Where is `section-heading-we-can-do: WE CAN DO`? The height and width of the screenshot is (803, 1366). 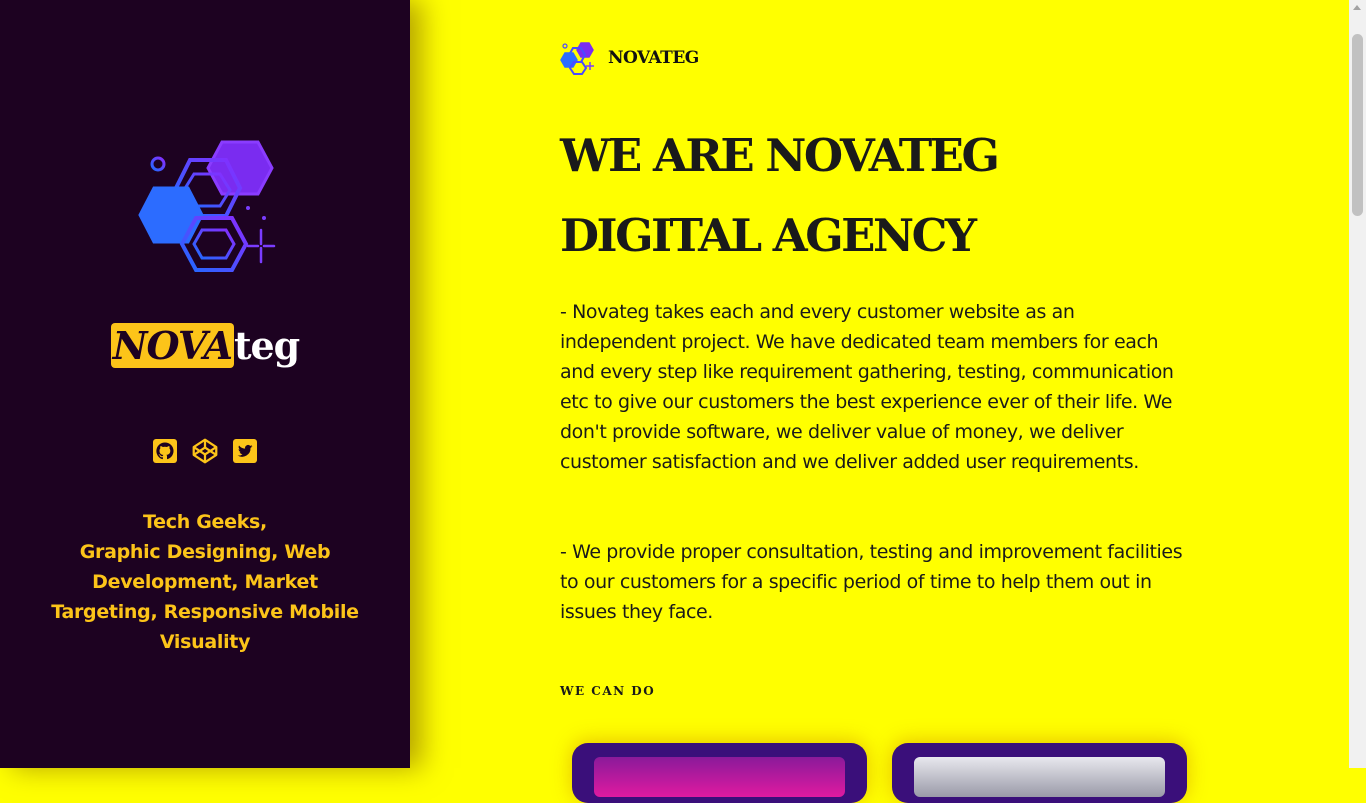 section-heading-we-can-do: WE CAN DO is located at coordinates (608, 691).